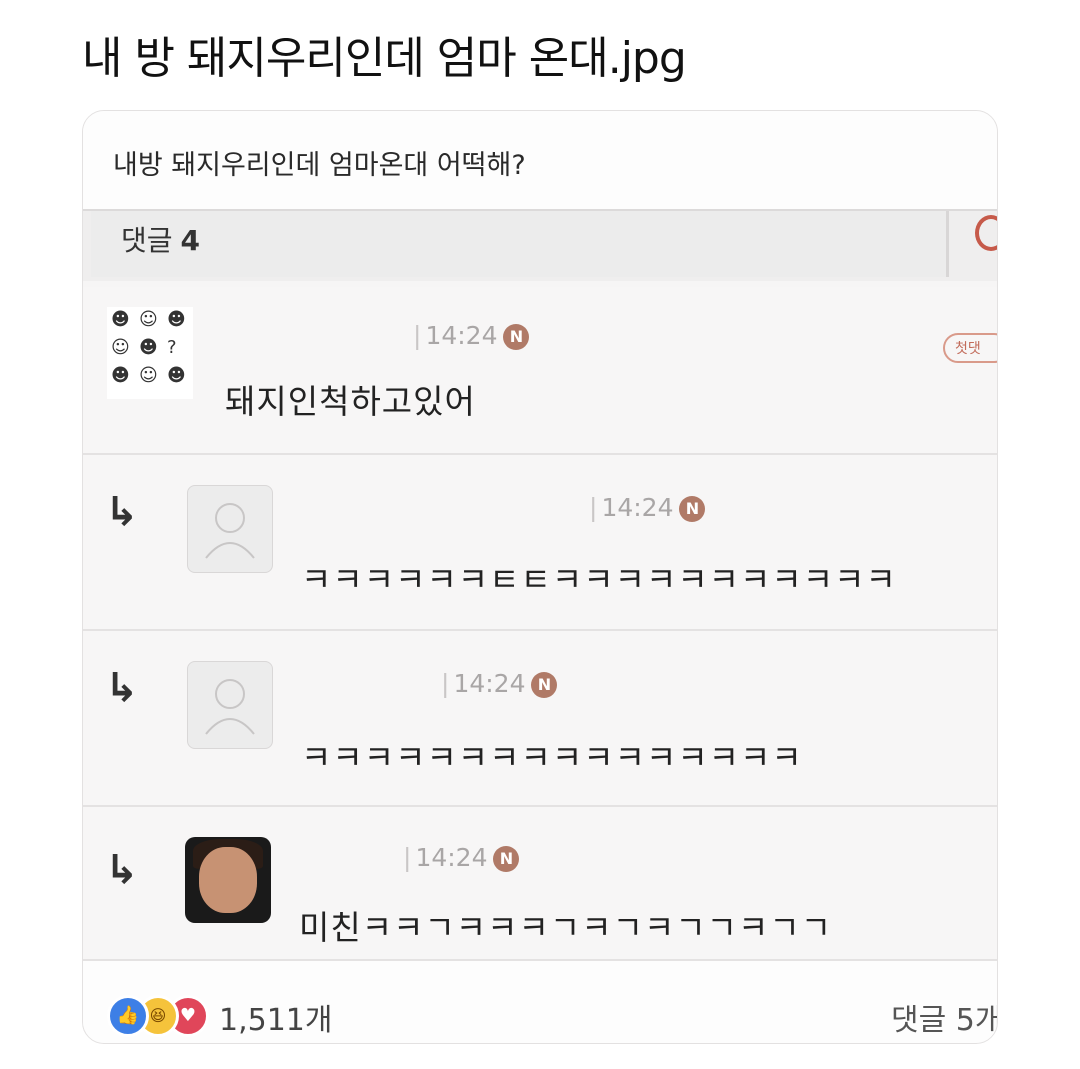  What do you see at coordinates (150, 353) in the screenshot?
I see `sticker-avatar: ☻ ☺ ☻ ☺ ☻? ☻ ☺ ☻` at bounding box center [150, 353].